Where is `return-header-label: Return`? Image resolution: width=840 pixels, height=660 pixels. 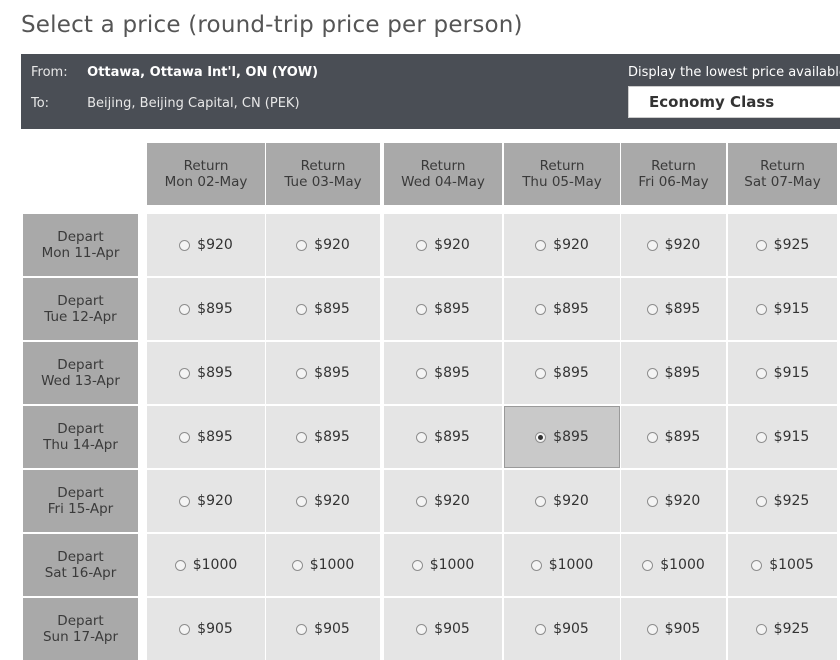 return-header-label: Return is located at coordinates (443, 166).